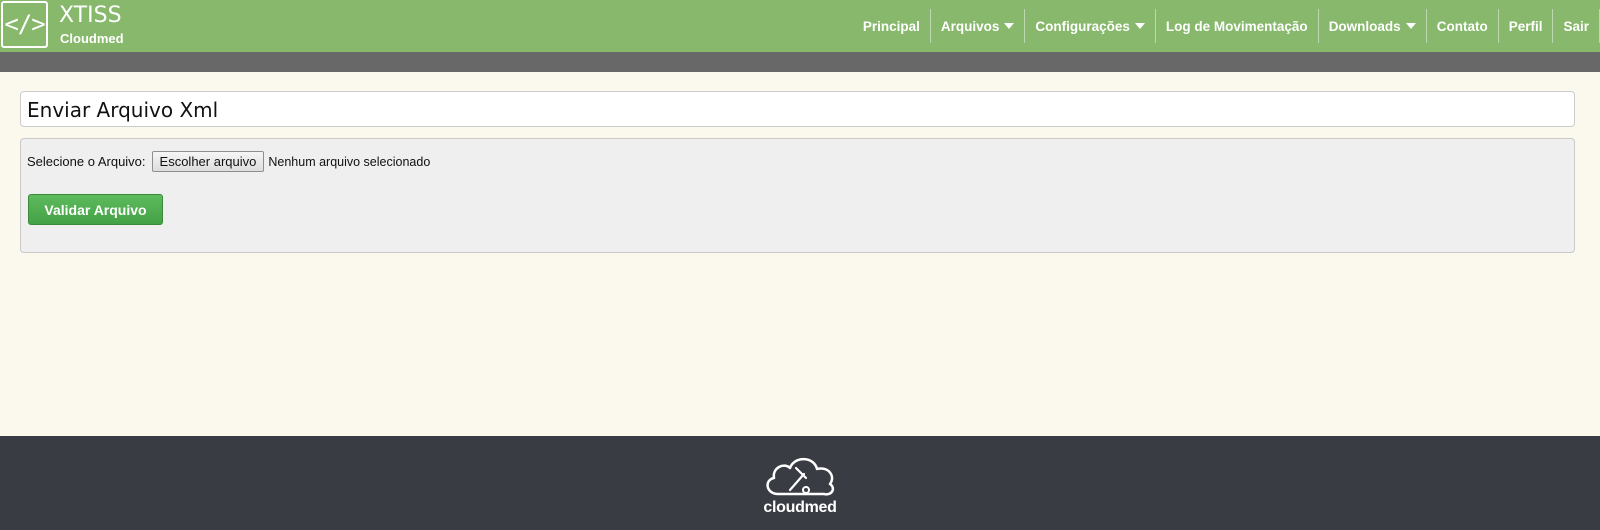 The width and height of the screenshot is (1600, 530). I want to click on nav-label: Log de Movimentação, so click(1236, 26).